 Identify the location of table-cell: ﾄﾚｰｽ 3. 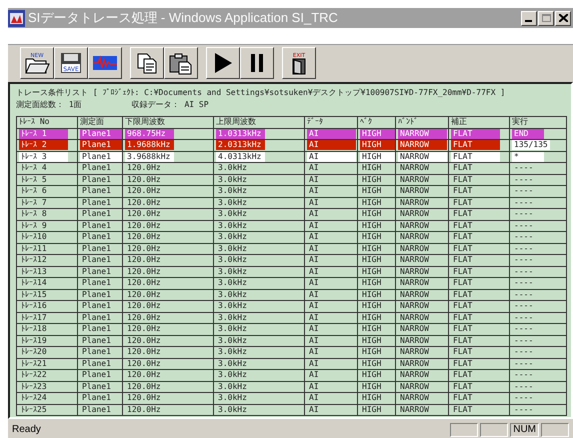
(47, 156).